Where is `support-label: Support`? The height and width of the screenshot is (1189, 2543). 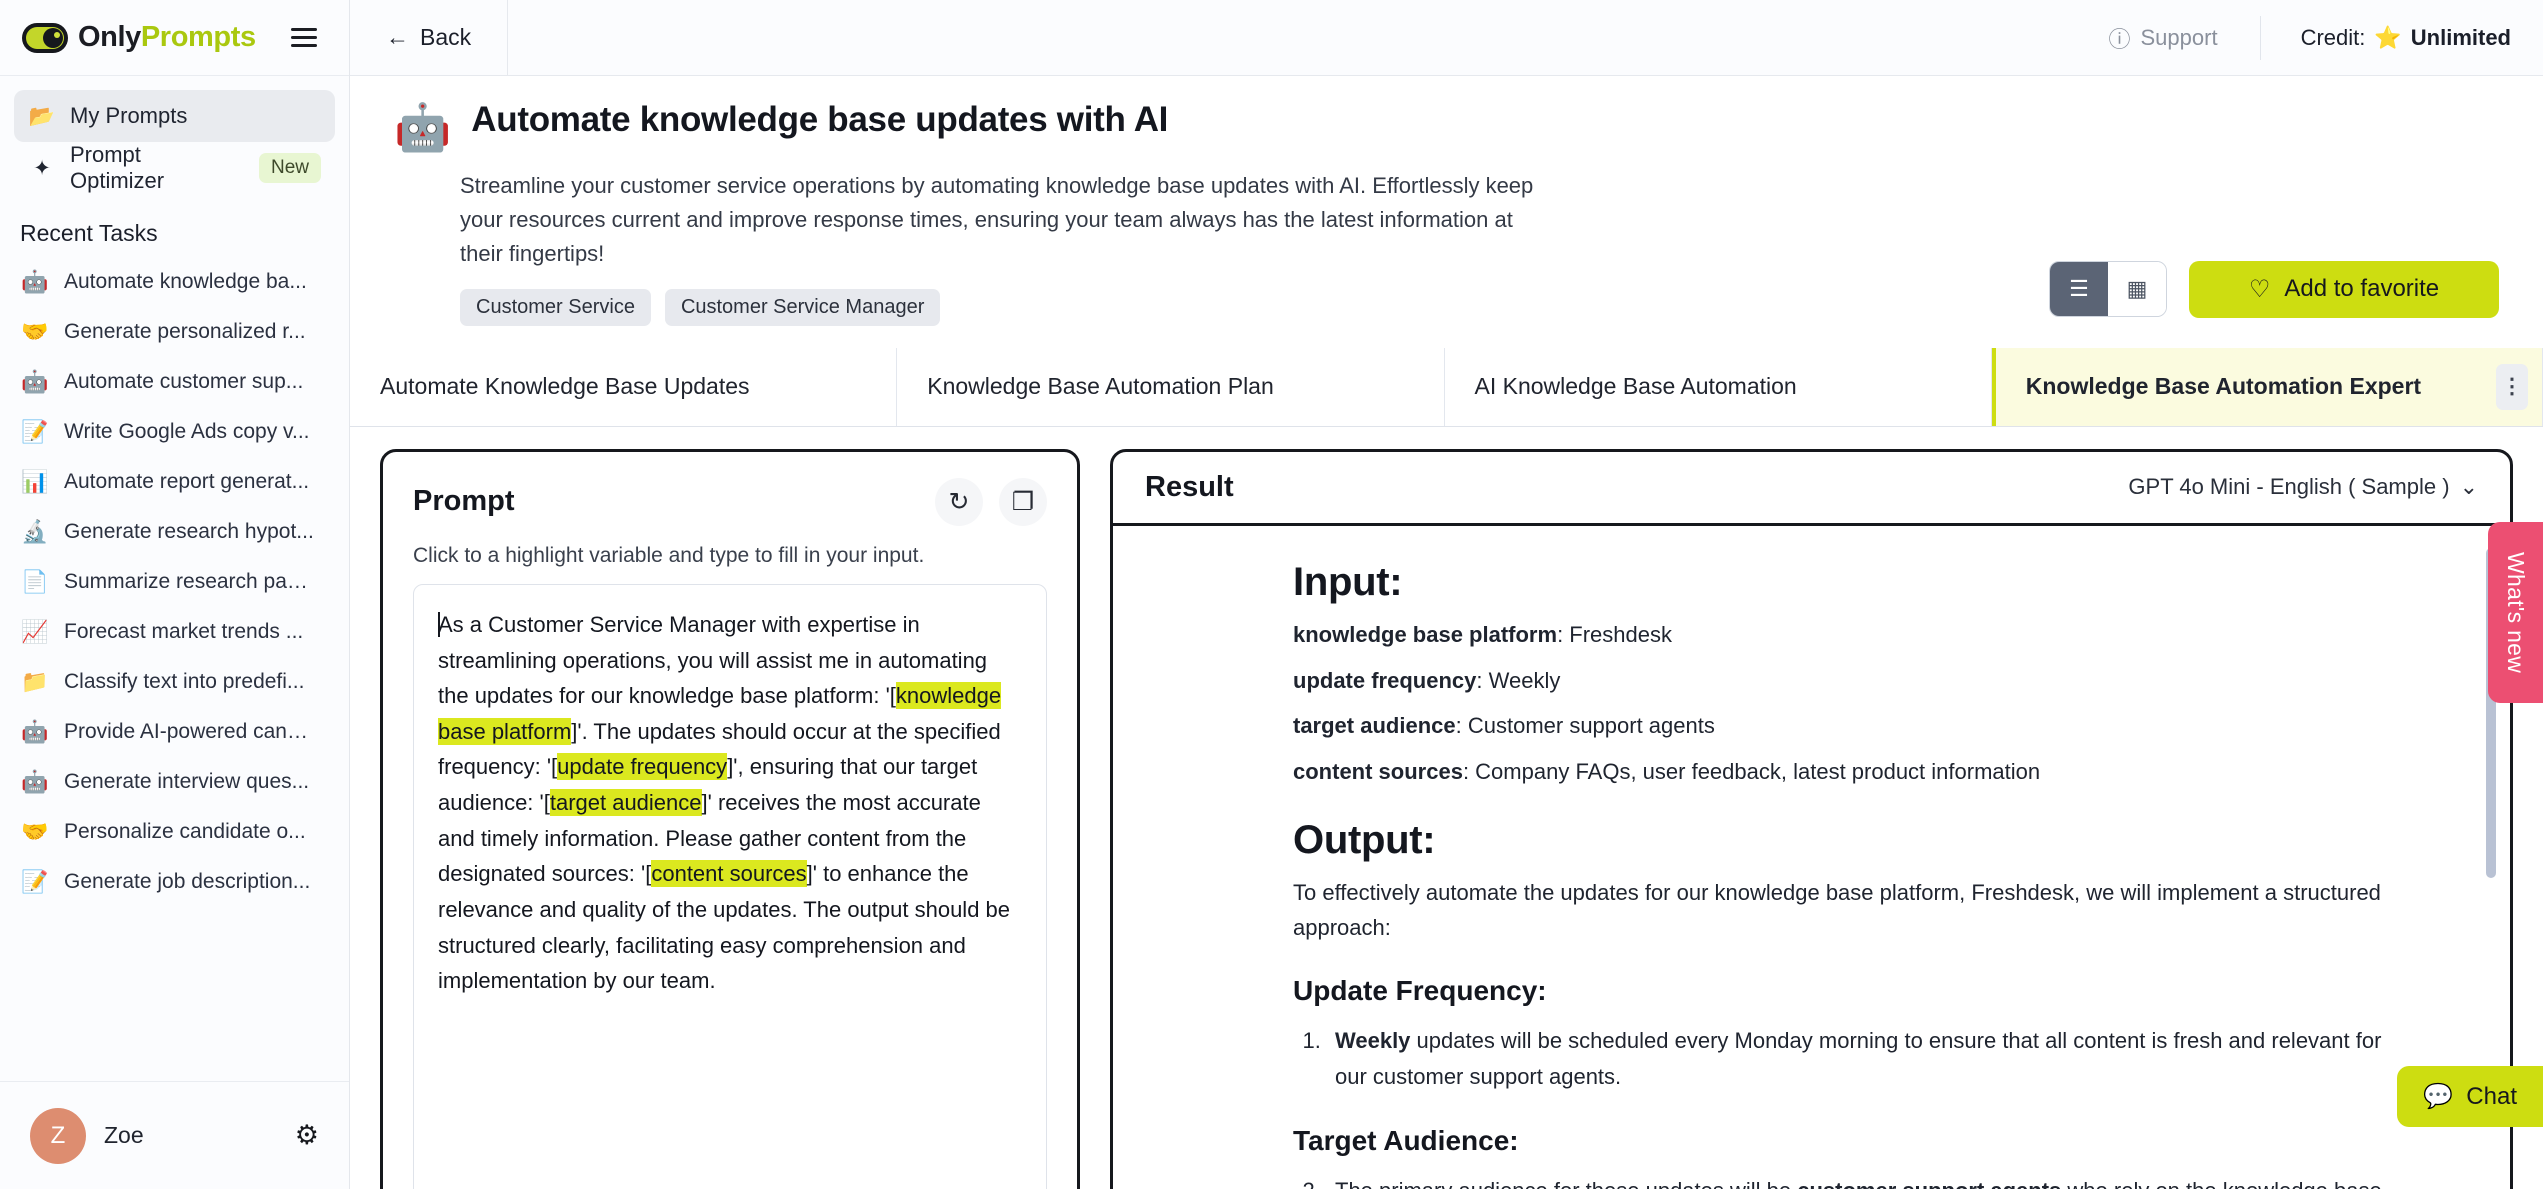 support-label: Support is located at coordinates (2179, 37).